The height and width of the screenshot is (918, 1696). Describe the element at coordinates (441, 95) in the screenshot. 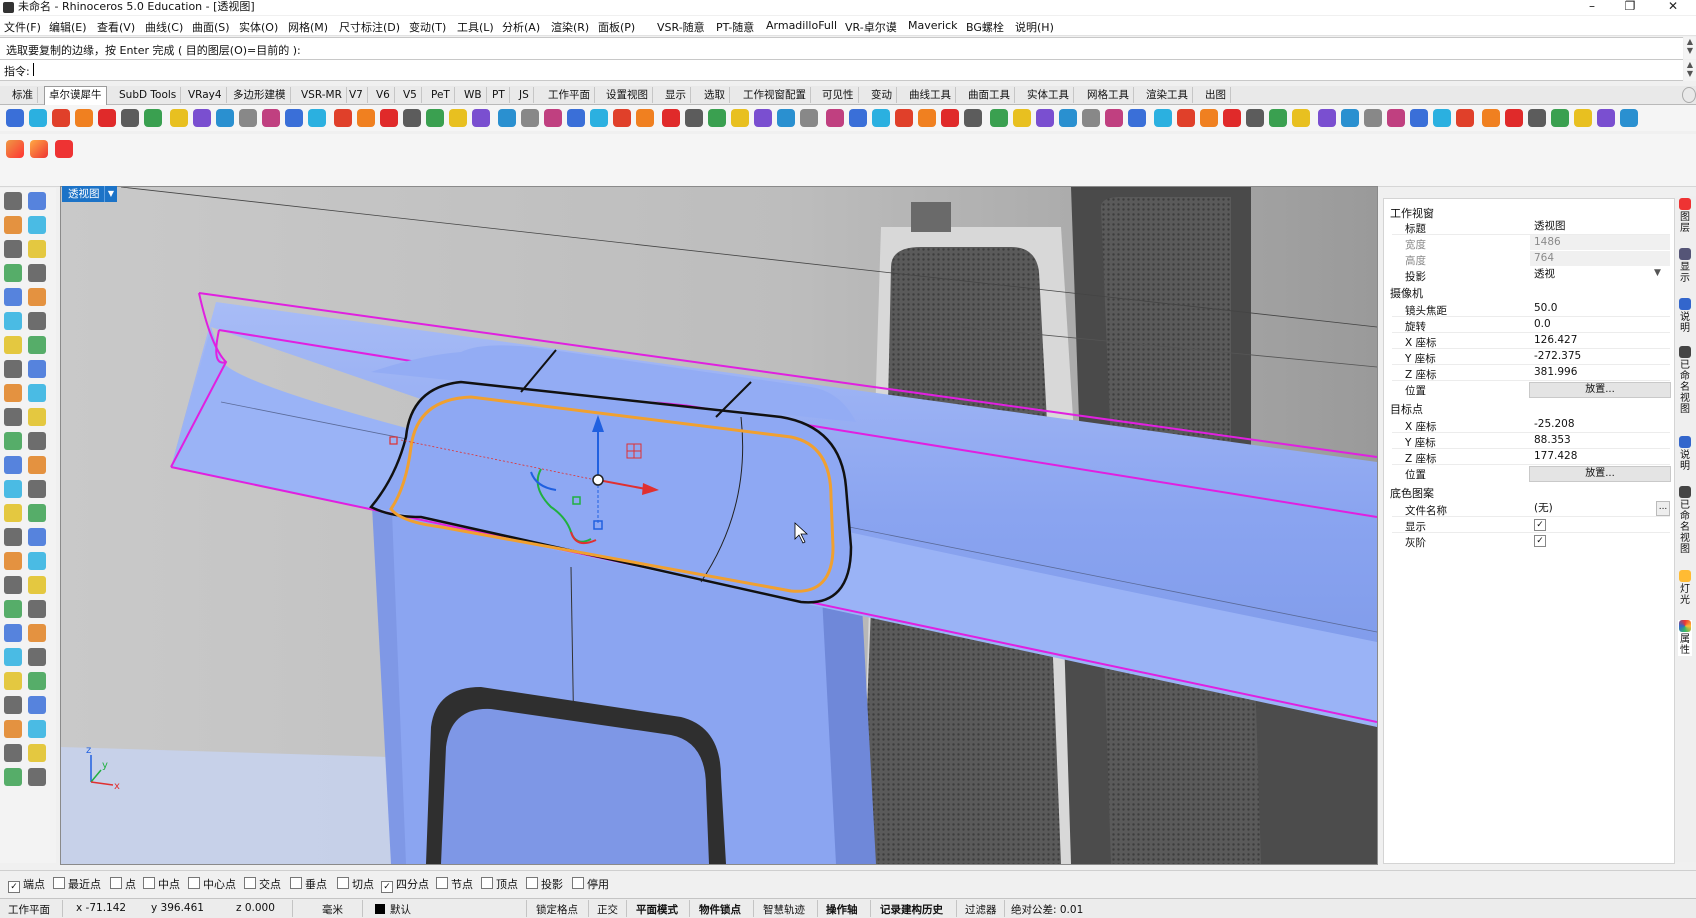

I see `tab-pet: PeT` at that location.